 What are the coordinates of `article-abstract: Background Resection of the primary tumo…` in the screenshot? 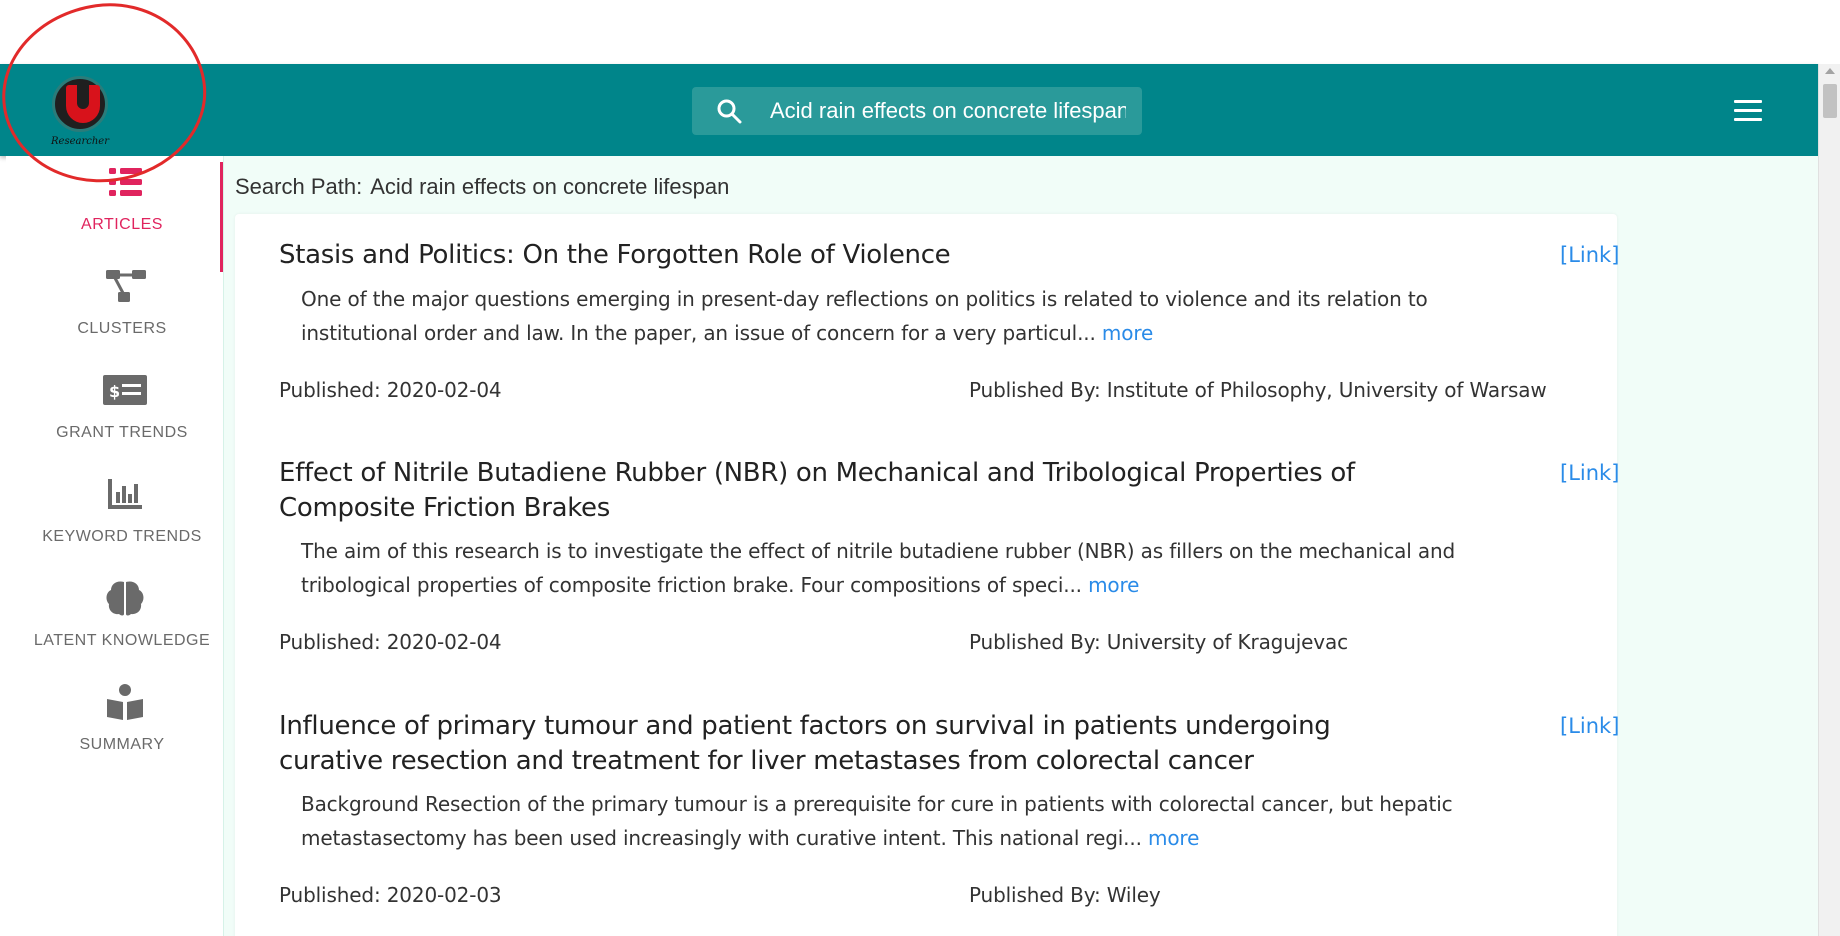 It's located at (916, 821).